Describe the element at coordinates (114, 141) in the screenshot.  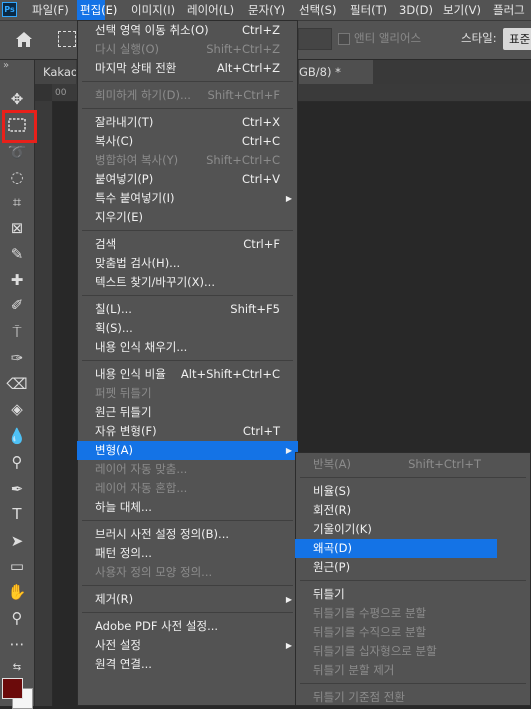
I see `menu-item-label: 복사(C)` at that location.